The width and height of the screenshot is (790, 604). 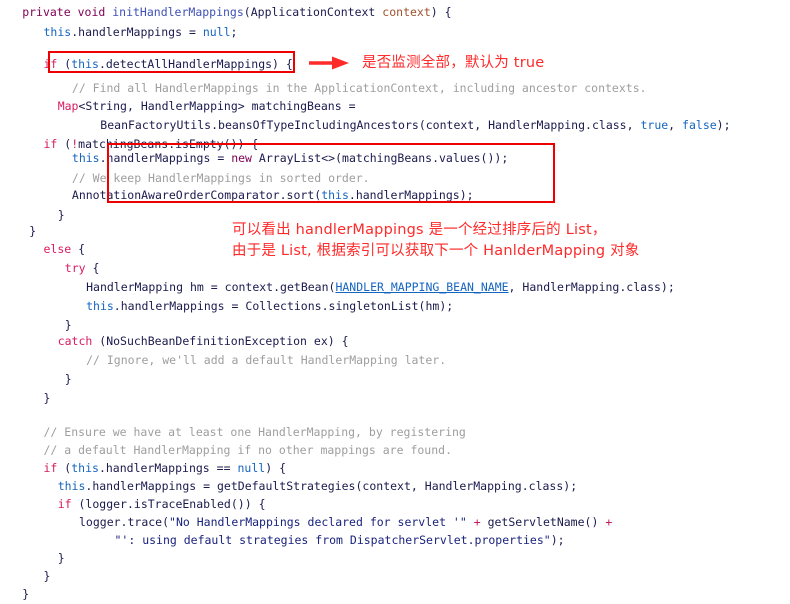 I want to click on annotation-note-text: 由于是 List, 根据索引可以获取下一个 HanlderMapping 对象, so click(x=436, y=251).